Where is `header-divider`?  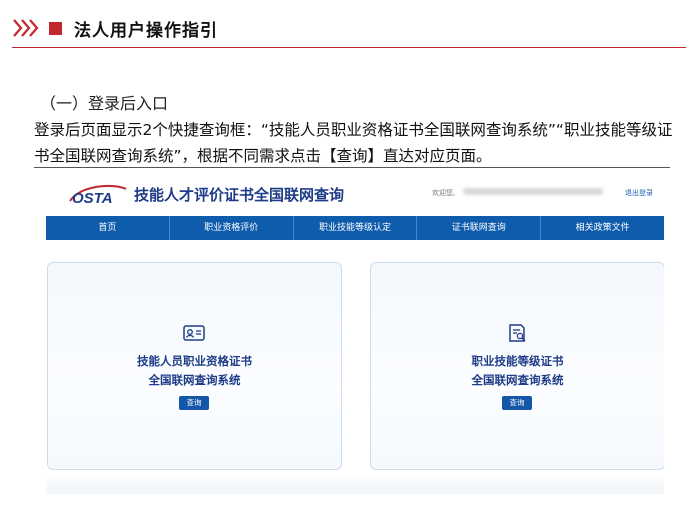 header-divider is located at coordinates (349, 47).